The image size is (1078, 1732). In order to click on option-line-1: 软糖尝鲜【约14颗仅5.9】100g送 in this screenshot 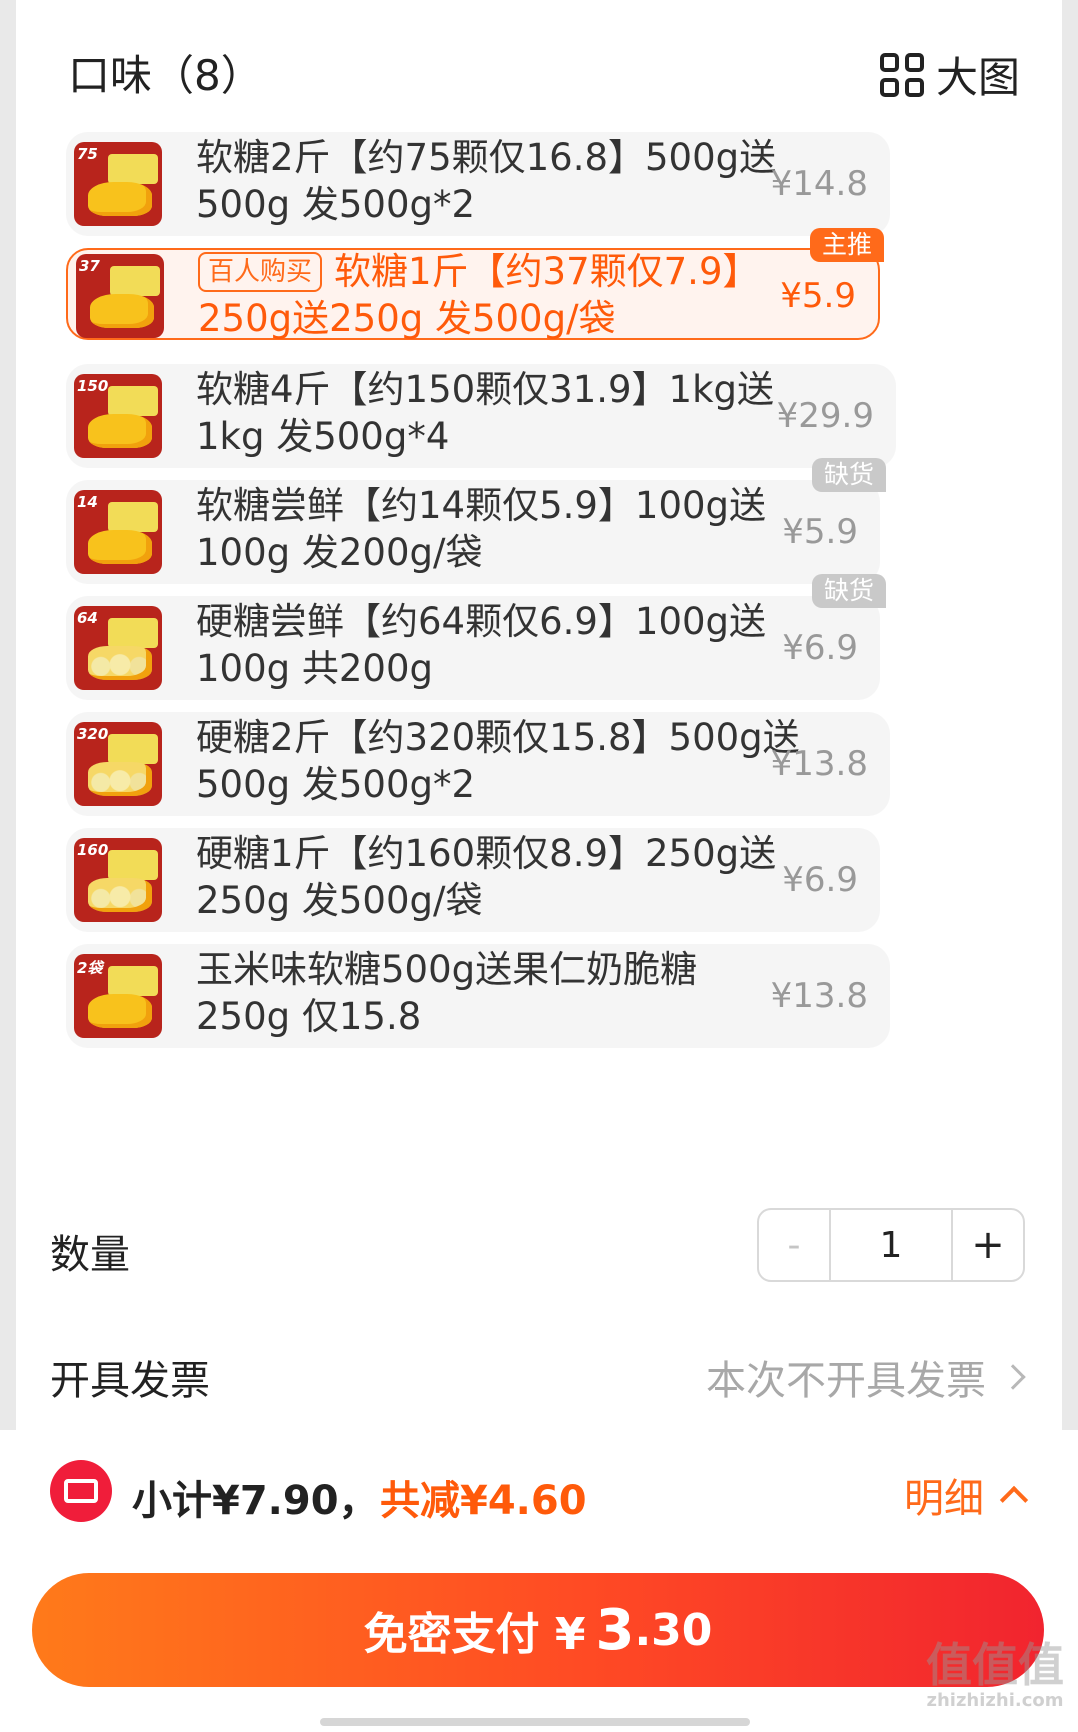, I will do `click(481, 505)`.